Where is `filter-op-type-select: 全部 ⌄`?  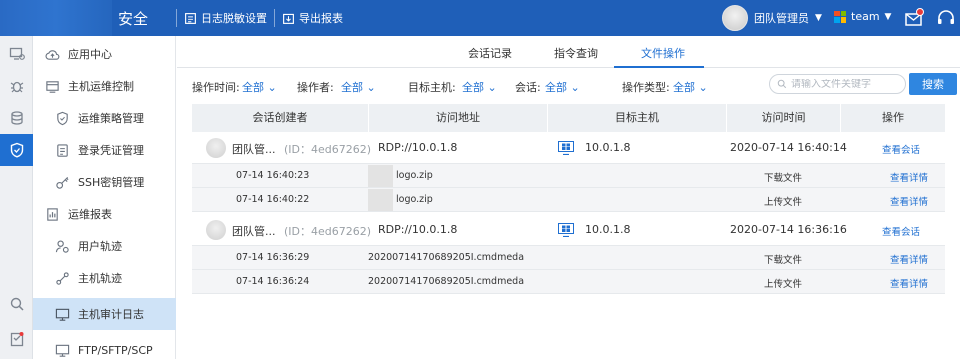 filter-op-type-select: 全部 ⌄ is located at coordinates (690, 87).